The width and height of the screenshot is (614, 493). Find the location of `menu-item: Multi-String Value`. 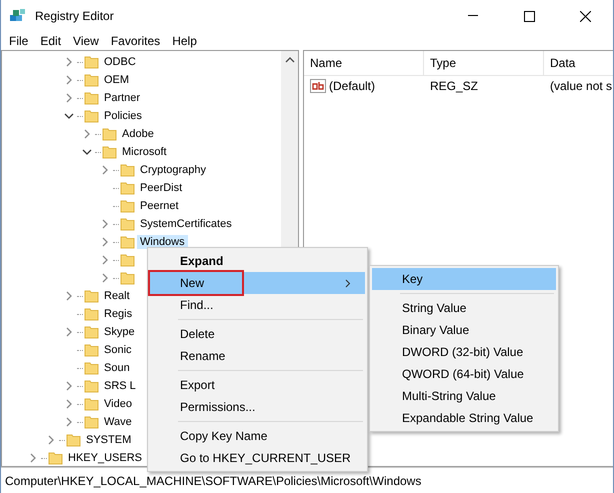

menu-item: Multi-String Value is located at coordinates (464, 396).